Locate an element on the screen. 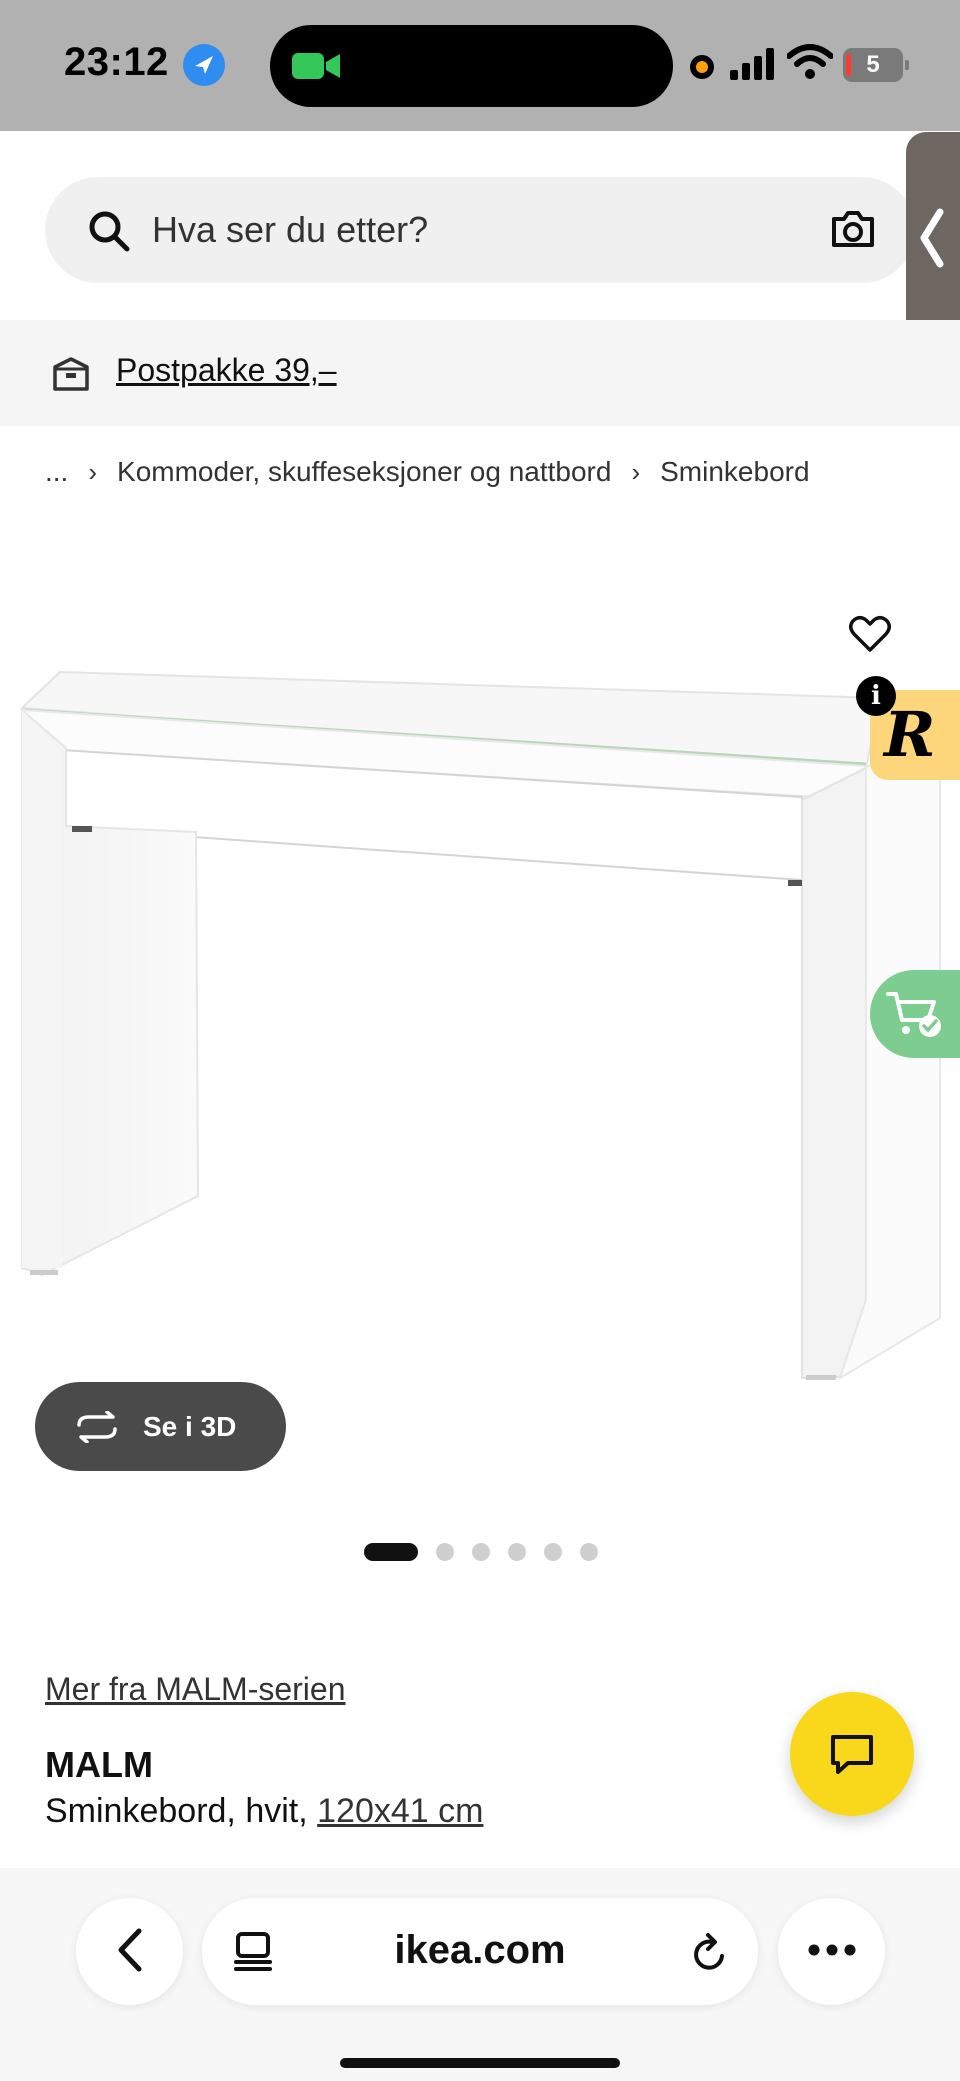  chat-icon is located at coordinates (852, 1754).